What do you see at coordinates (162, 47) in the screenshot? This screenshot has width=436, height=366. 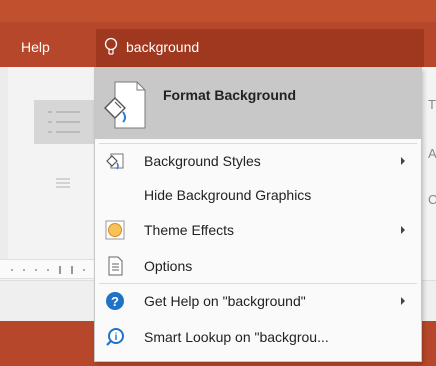 I see `search-input: background` at bounding box center [162, 47].